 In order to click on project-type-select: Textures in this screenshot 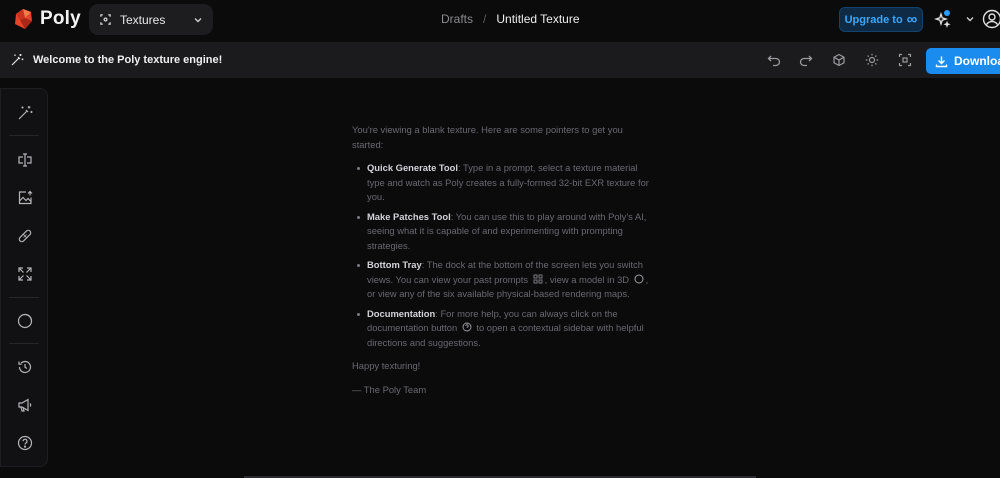, I will do `click(151, 19)`.